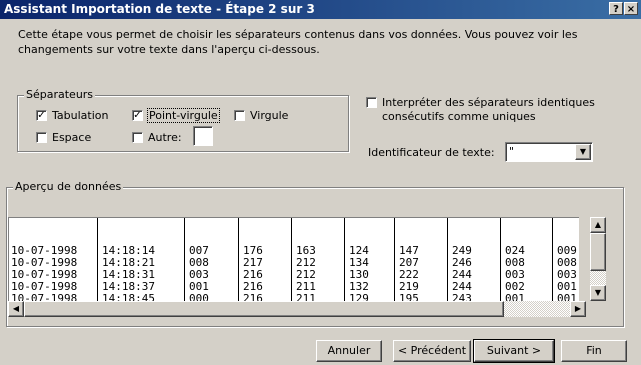 The height and width of the screenshot is (365, 641). I want to click on previous-button: < Précédent, so click(432, 351).